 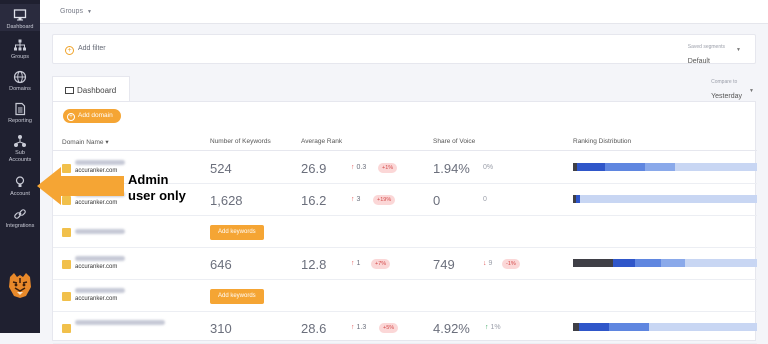 I want to click on compare-to-select: Compare to Yesterday, so click(x=726, y=91).